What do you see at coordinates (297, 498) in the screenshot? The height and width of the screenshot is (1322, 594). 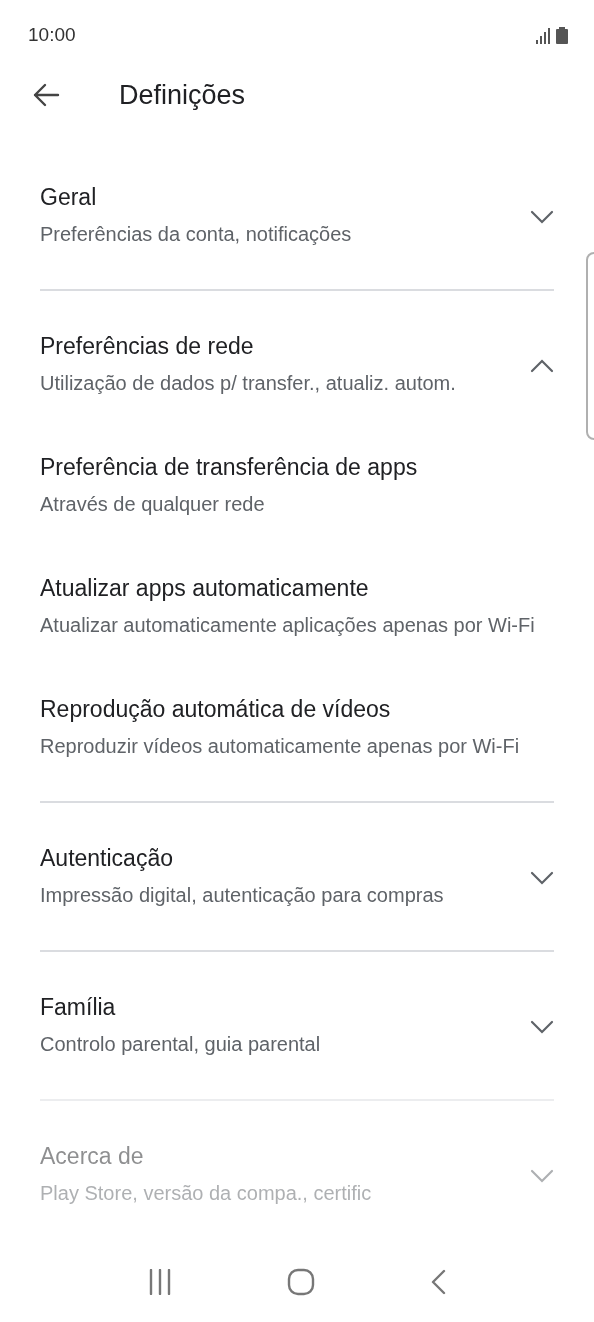 I see `settings-item: Preferência de transferência de apps Através de qualquer rede` at bounding box center [297, 498].